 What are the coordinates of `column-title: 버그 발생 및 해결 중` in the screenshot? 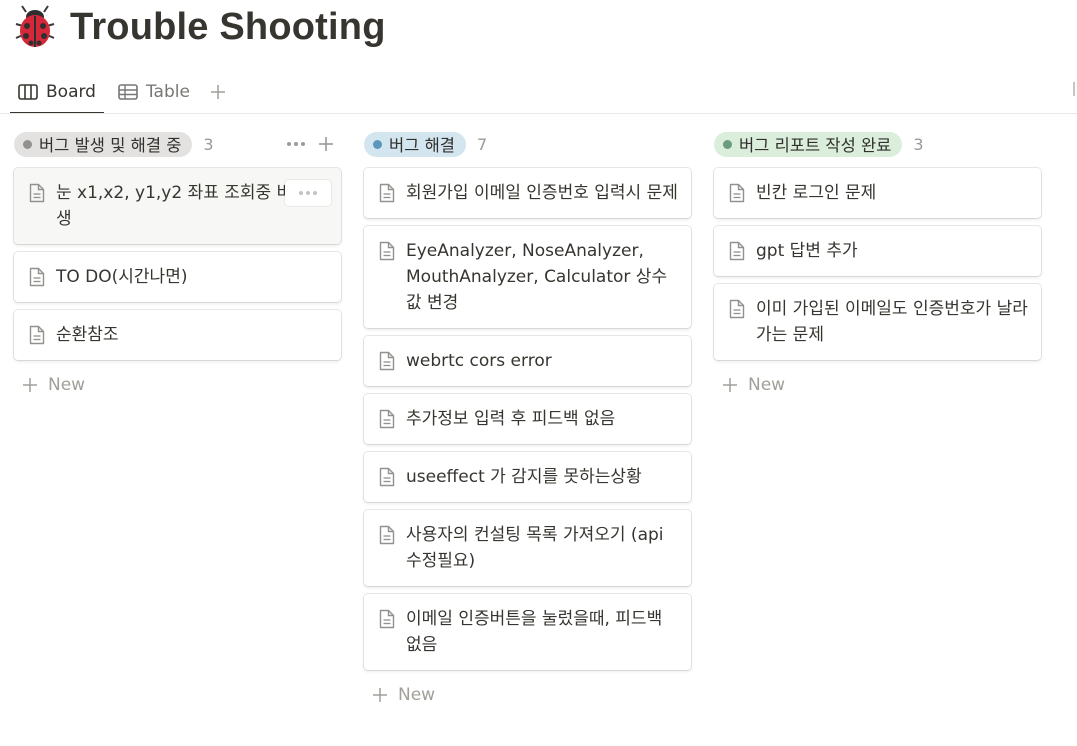 It's located at (110, 145).